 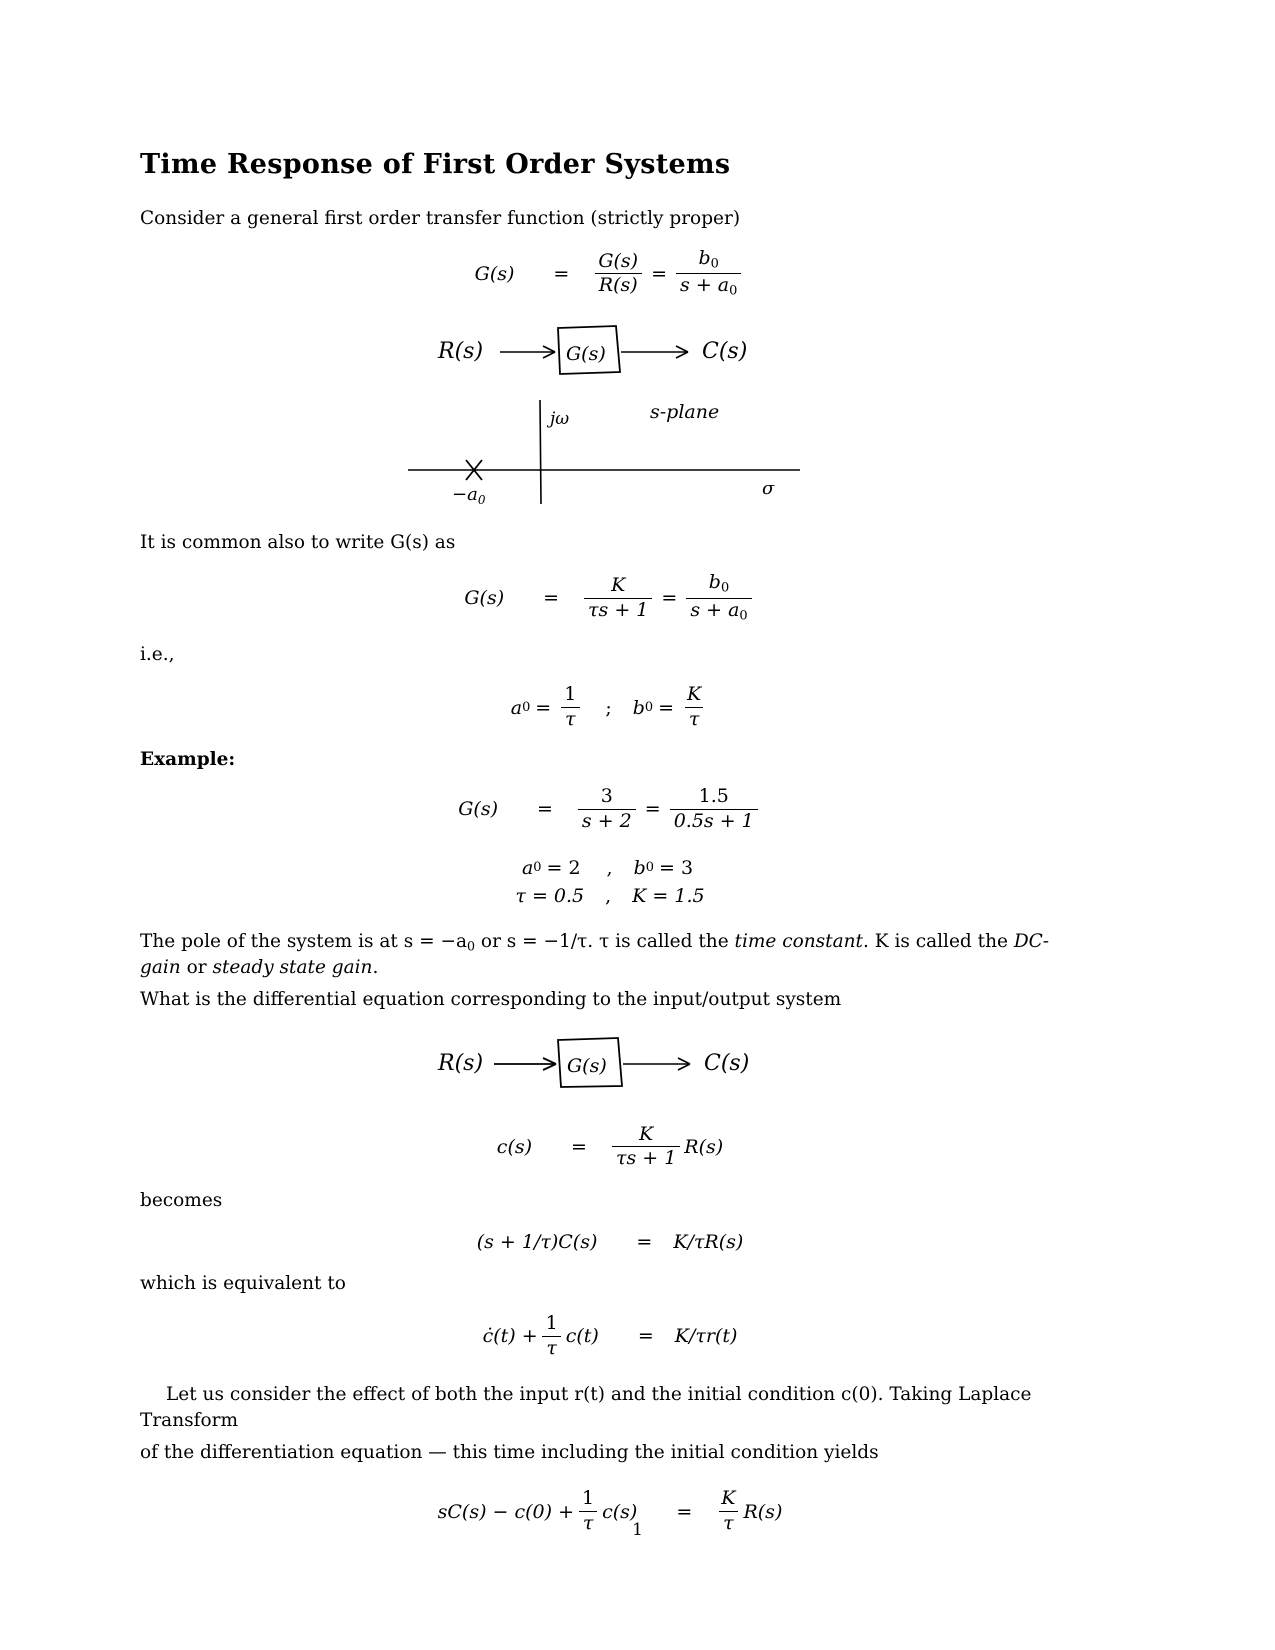 I want to click on eq1-num2-symbol: b, so click(x=704, y=257).